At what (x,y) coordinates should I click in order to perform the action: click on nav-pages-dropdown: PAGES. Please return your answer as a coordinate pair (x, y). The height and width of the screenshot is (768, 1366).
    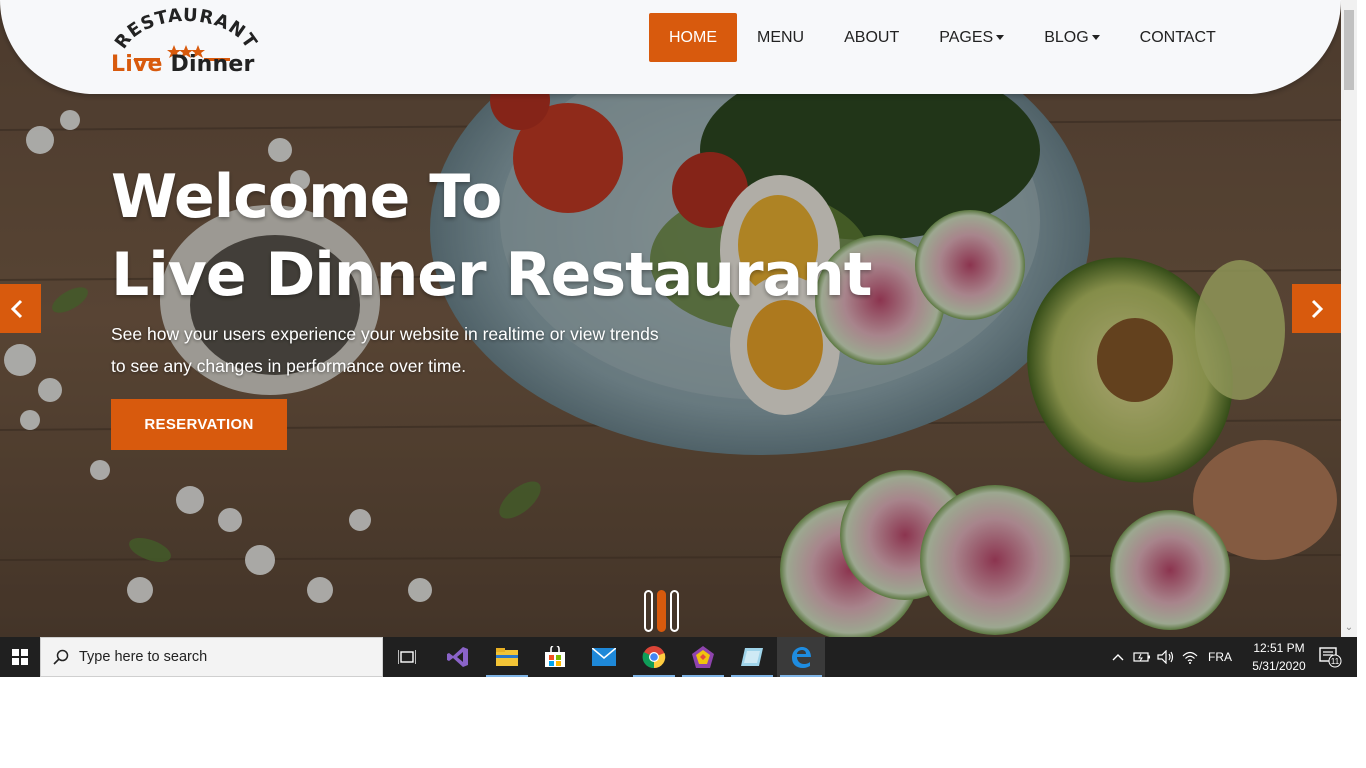
    Looking at the image, I should click on (971, 37).